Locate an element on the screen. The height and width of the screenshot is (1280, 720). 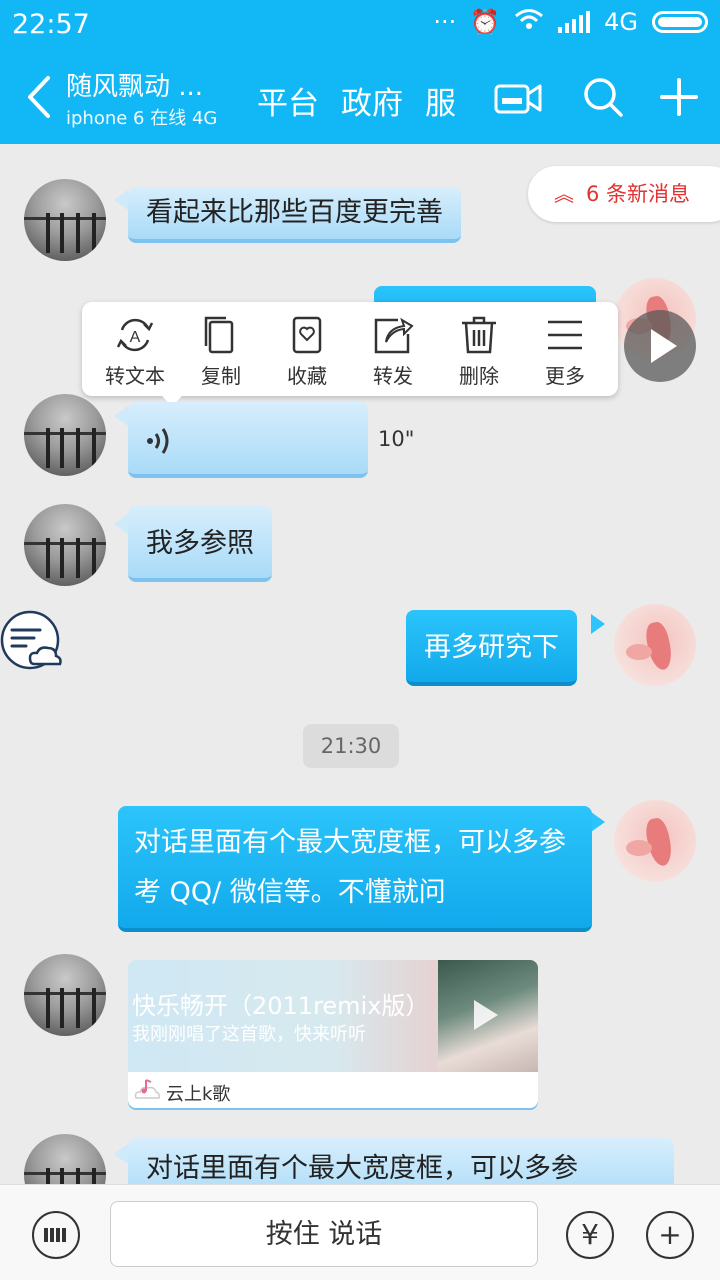
video-call-icon is located at coordinates (518, 98).